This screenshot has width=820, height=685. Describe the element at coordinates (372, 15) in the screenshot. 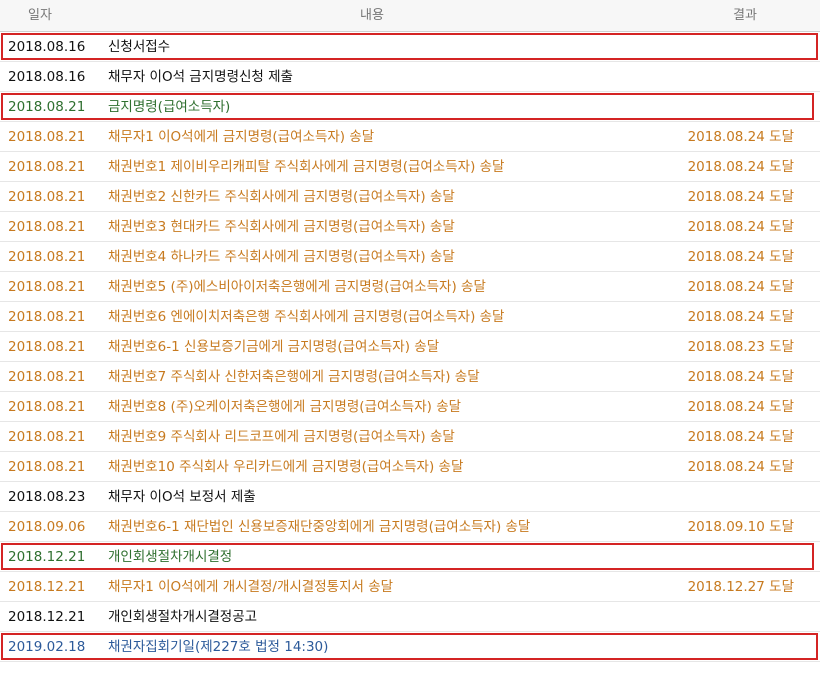

I see `header-content: 내용` at that location.